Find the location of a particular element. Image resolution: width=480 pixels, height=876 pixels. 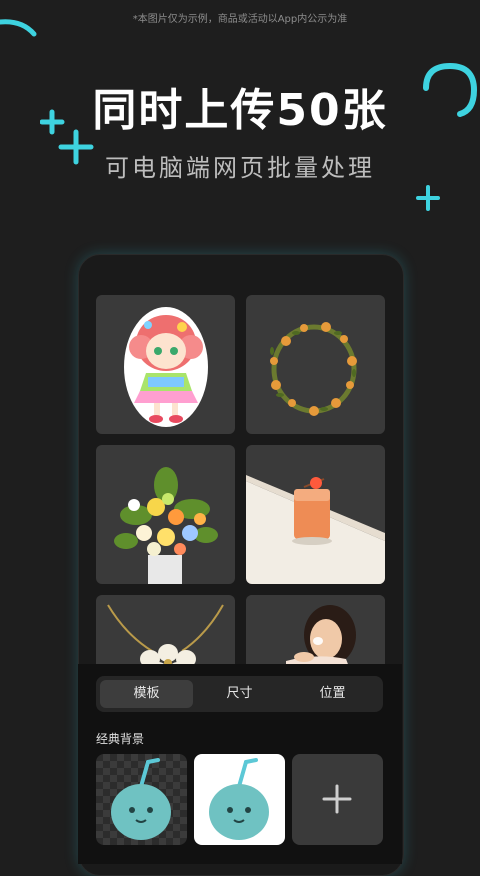

arc-decoration-top-left-icon is located at coordinates (18, 28).